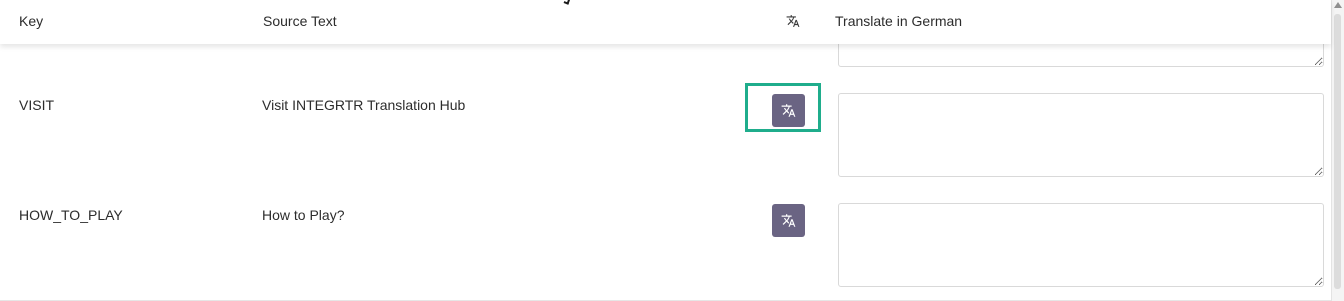 Image resolution: width=1344 pixels, height=301 pixels. What do you see at coordinates (1338, 5) in the screenshot?
I see `scroll-up-arrow-icon` at bounding box center [1338, 5].